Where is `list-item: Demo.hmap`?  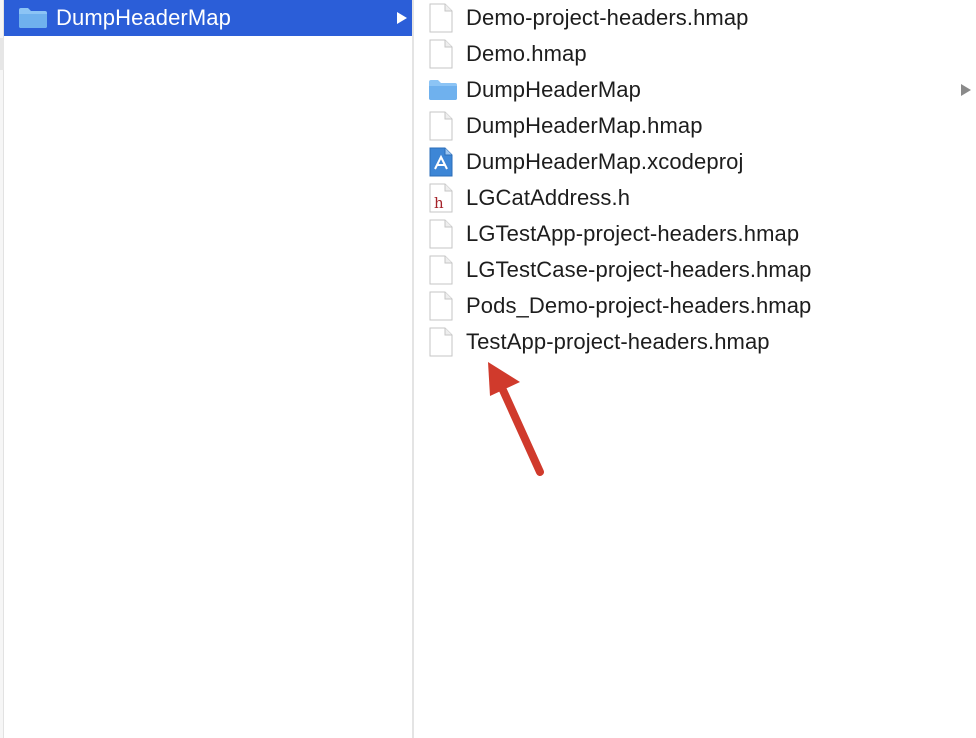
list-item: Demo.hmap is located at coordinates (695, 54).